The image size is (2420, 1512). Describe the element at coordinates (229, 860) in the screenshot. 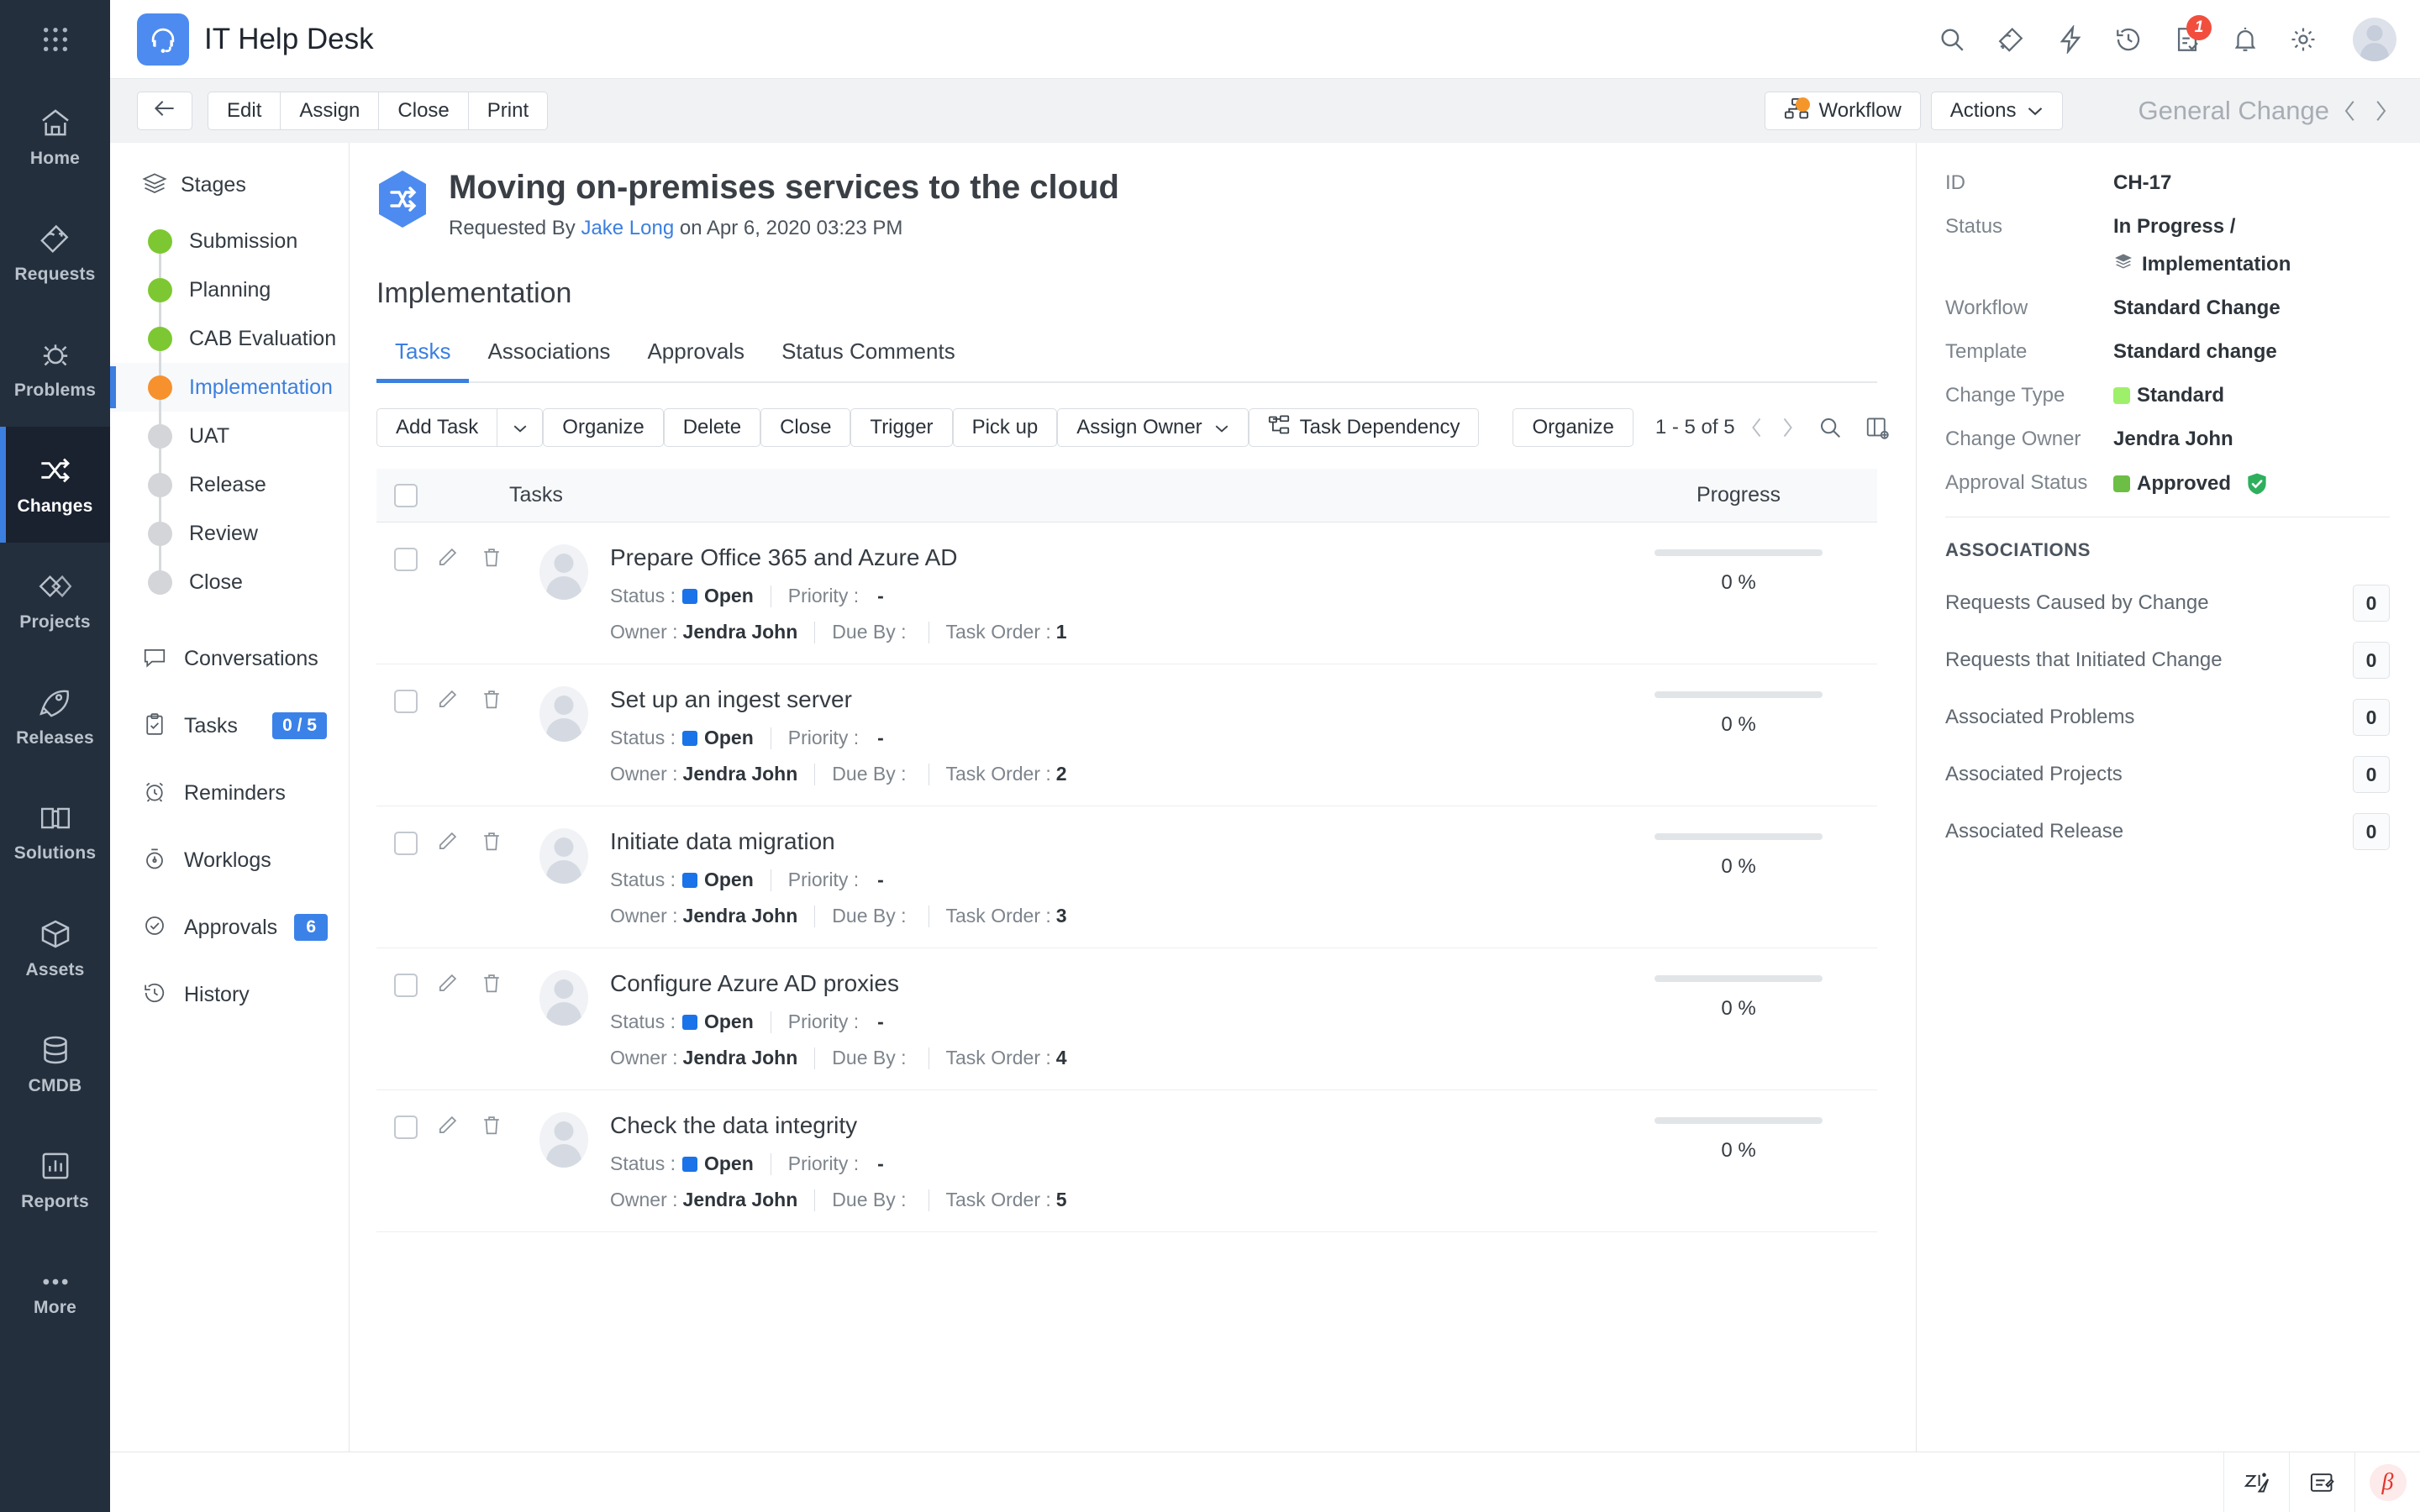

I see `detail-item-worklogs: Worklogs` at that location.